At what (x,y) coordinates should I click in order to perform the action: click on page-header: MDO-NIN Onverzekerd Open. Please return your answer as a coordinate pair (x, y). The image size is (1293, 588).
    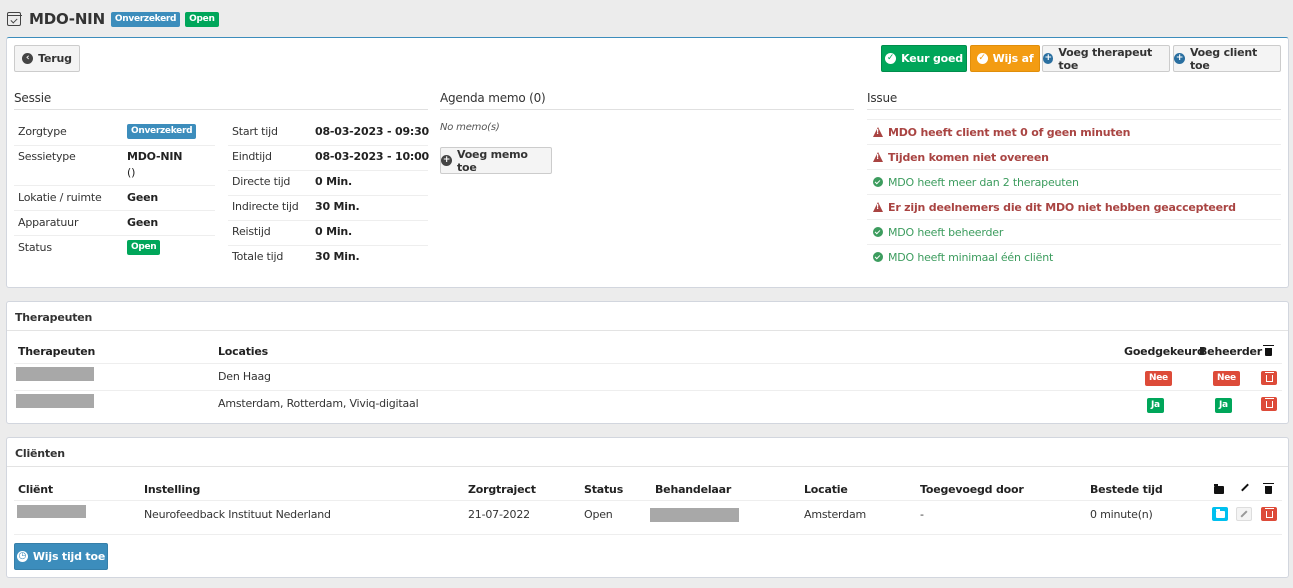
    Looking at the image, I should click on (112, 19).